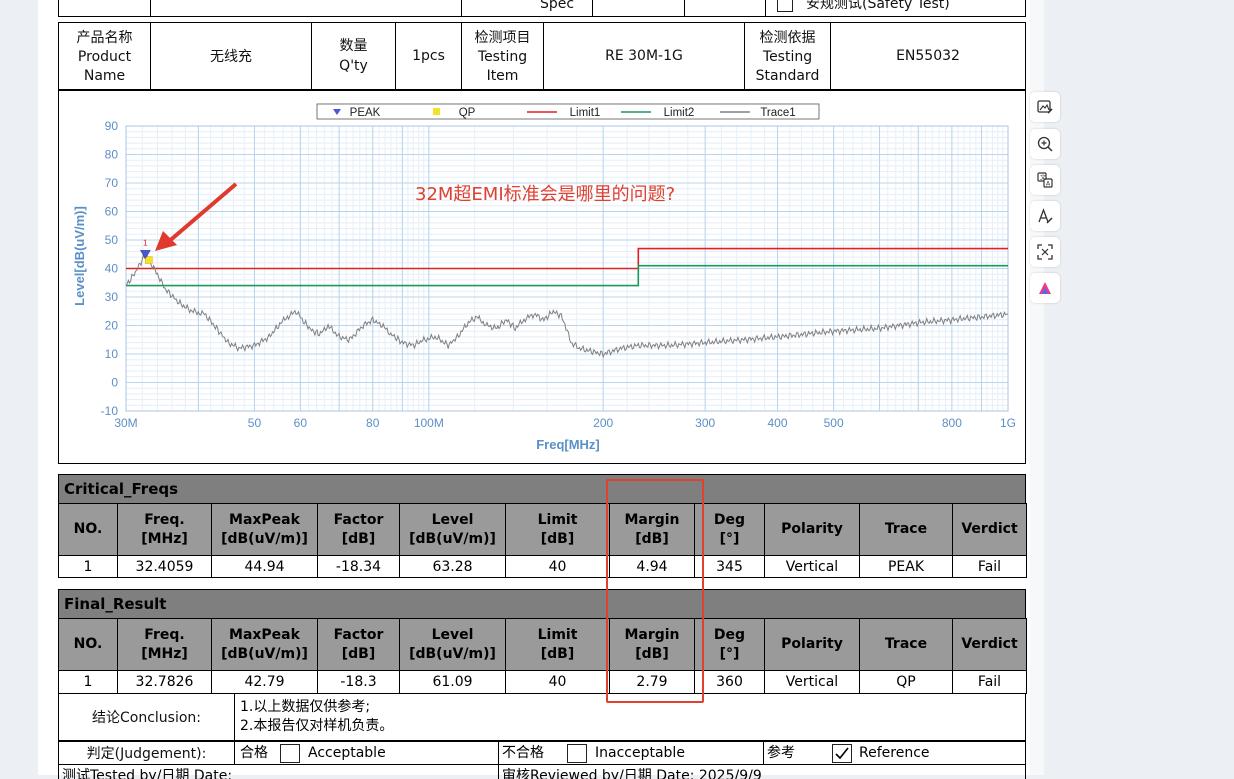 Image resolution: width=1234 pixels, height=779 pixels. Describe the element at coordinates (467, 113) in the screenshot. I see `legend-label: QP` at that location.